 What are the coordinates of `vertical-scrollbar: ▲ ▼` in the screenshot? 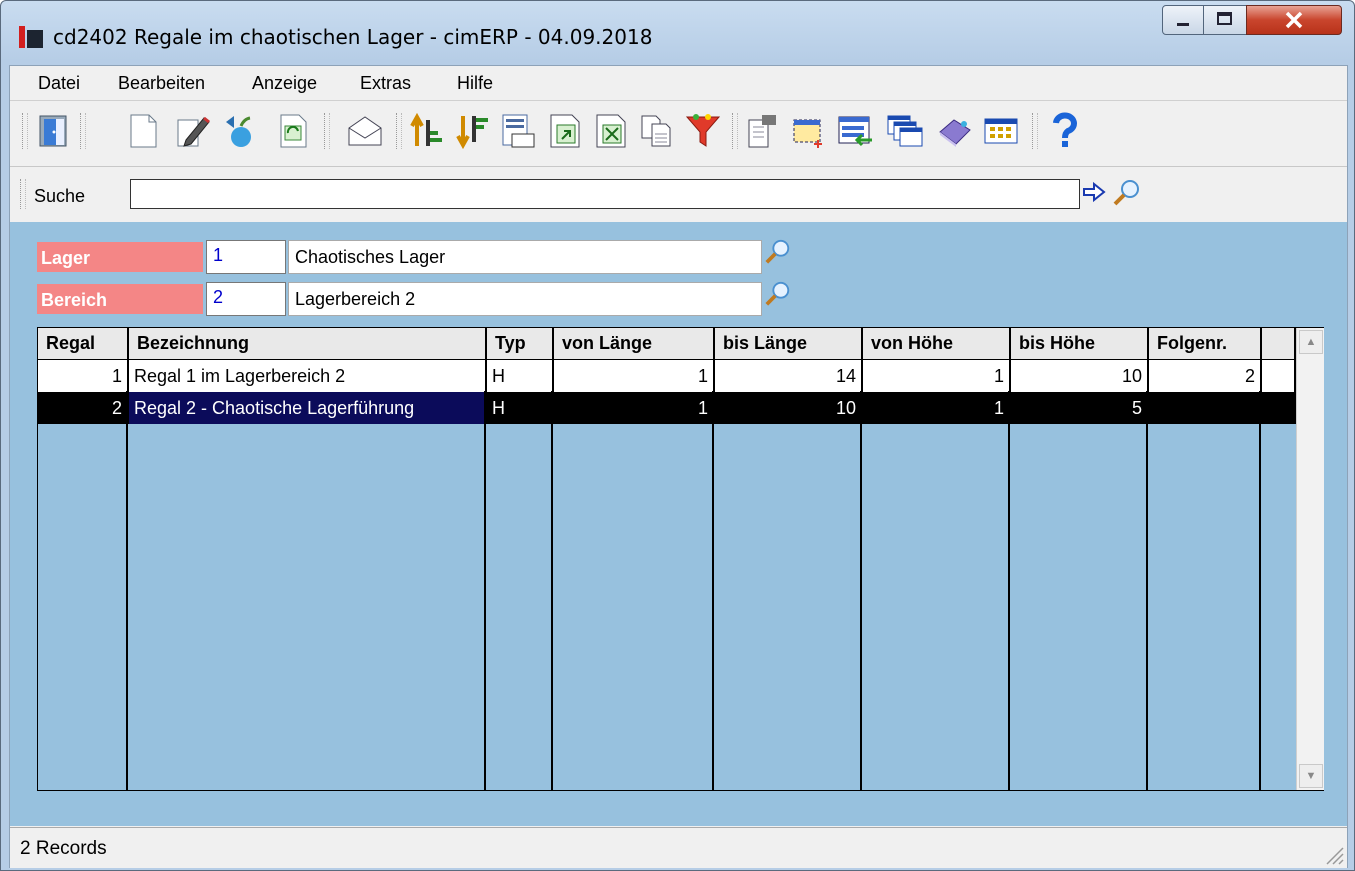 It's located at (1310, 559).